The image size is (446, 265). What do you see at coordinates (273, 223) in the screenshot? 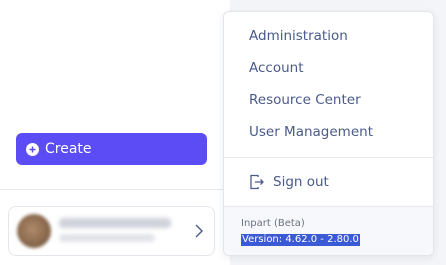
I see `app-name: Inpart (Beta)` at bounding box center [273, 223].